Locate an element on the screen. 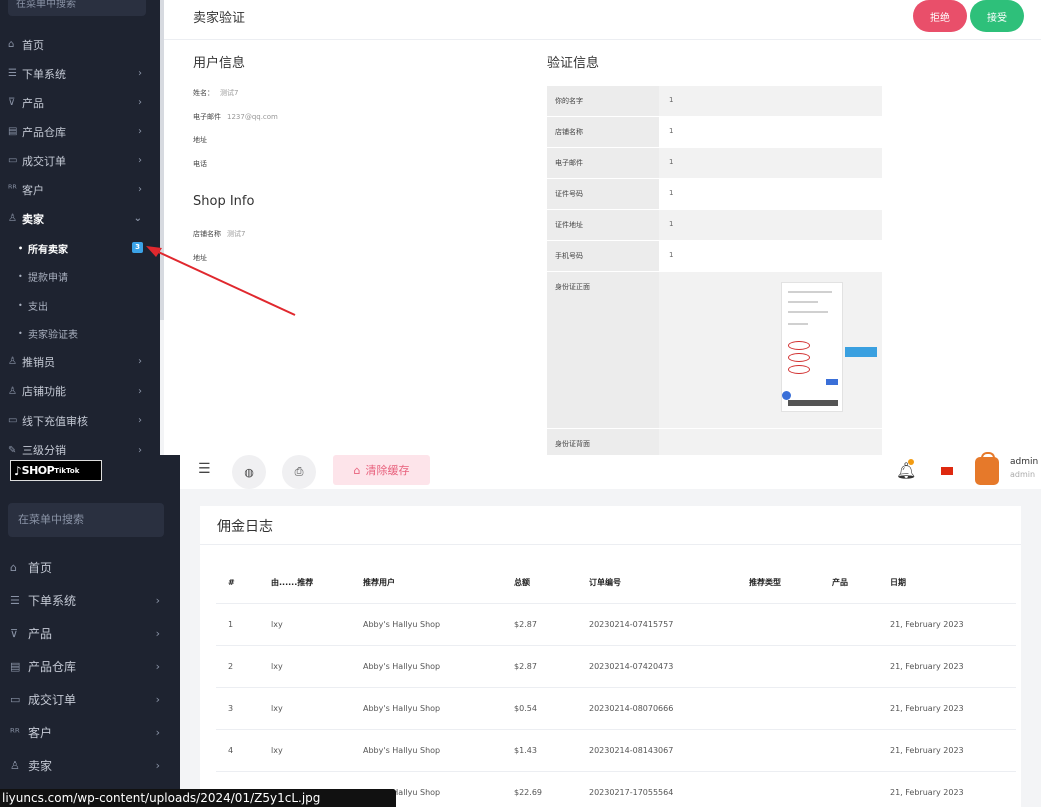 This screenshot has height=807, width=1041. user-field: 地址 is located at coordinates (203, 140).